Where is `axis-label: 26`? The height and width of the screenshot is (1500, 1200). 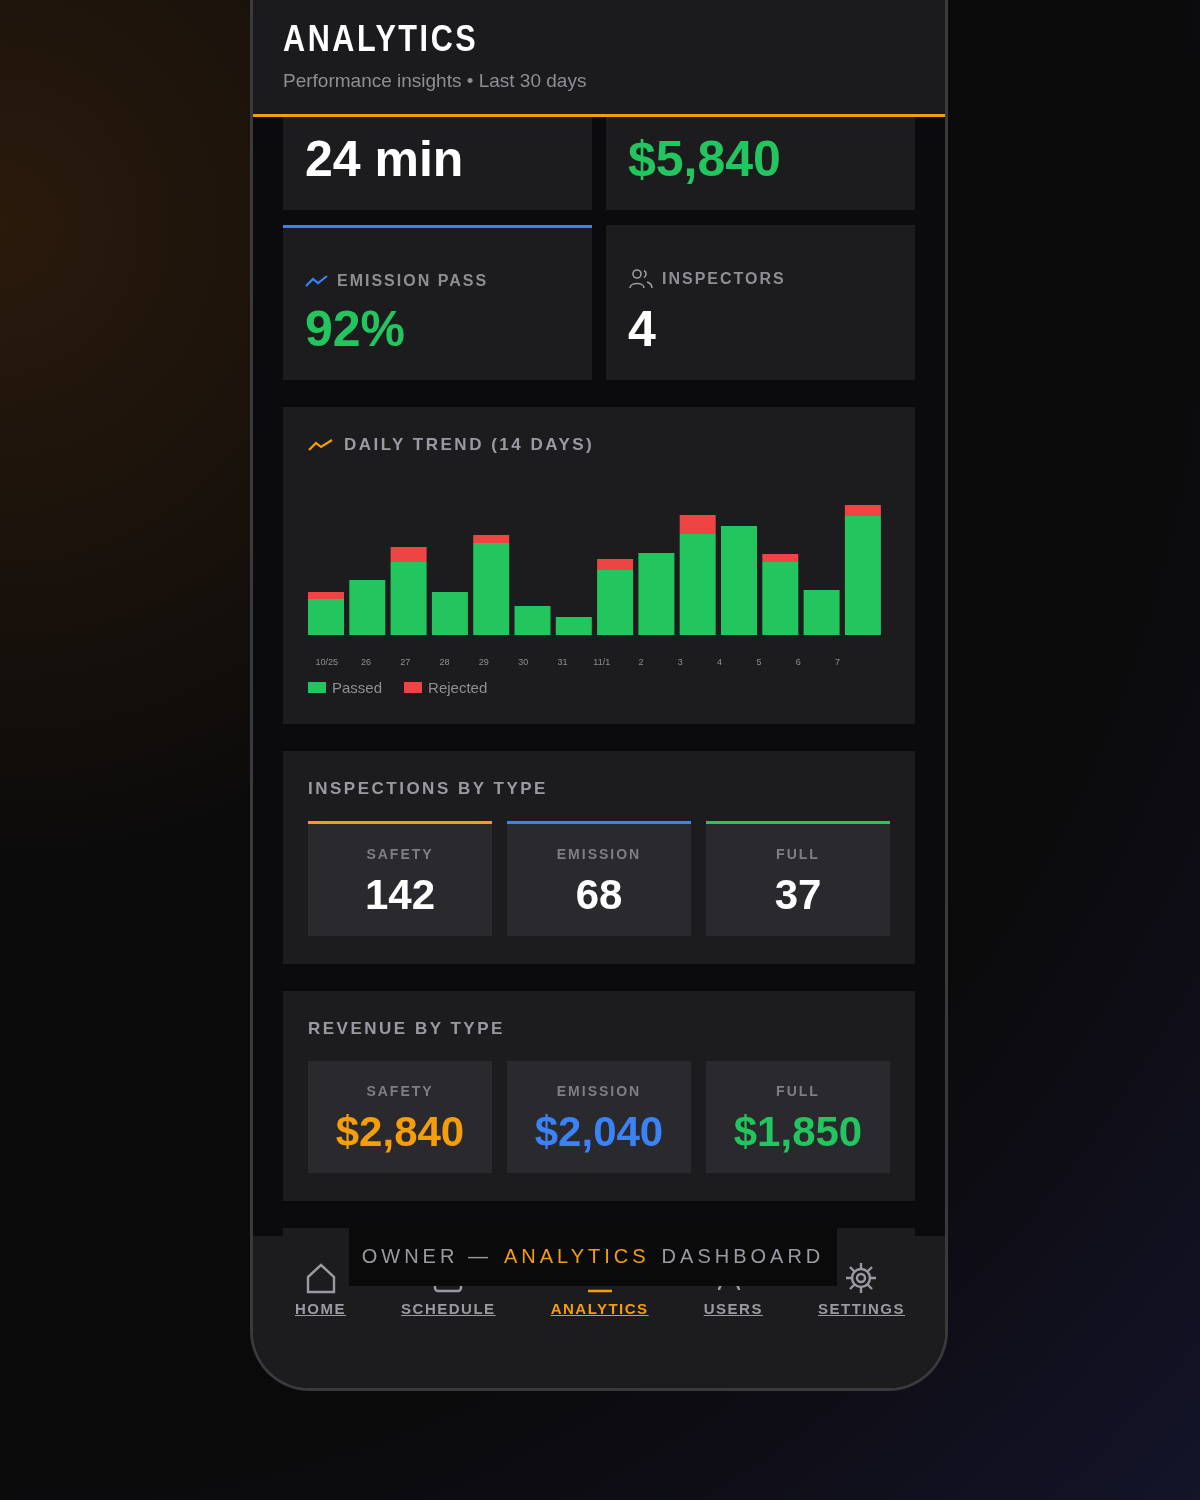
axis-label: 26 is located at coordinates (365, 662).